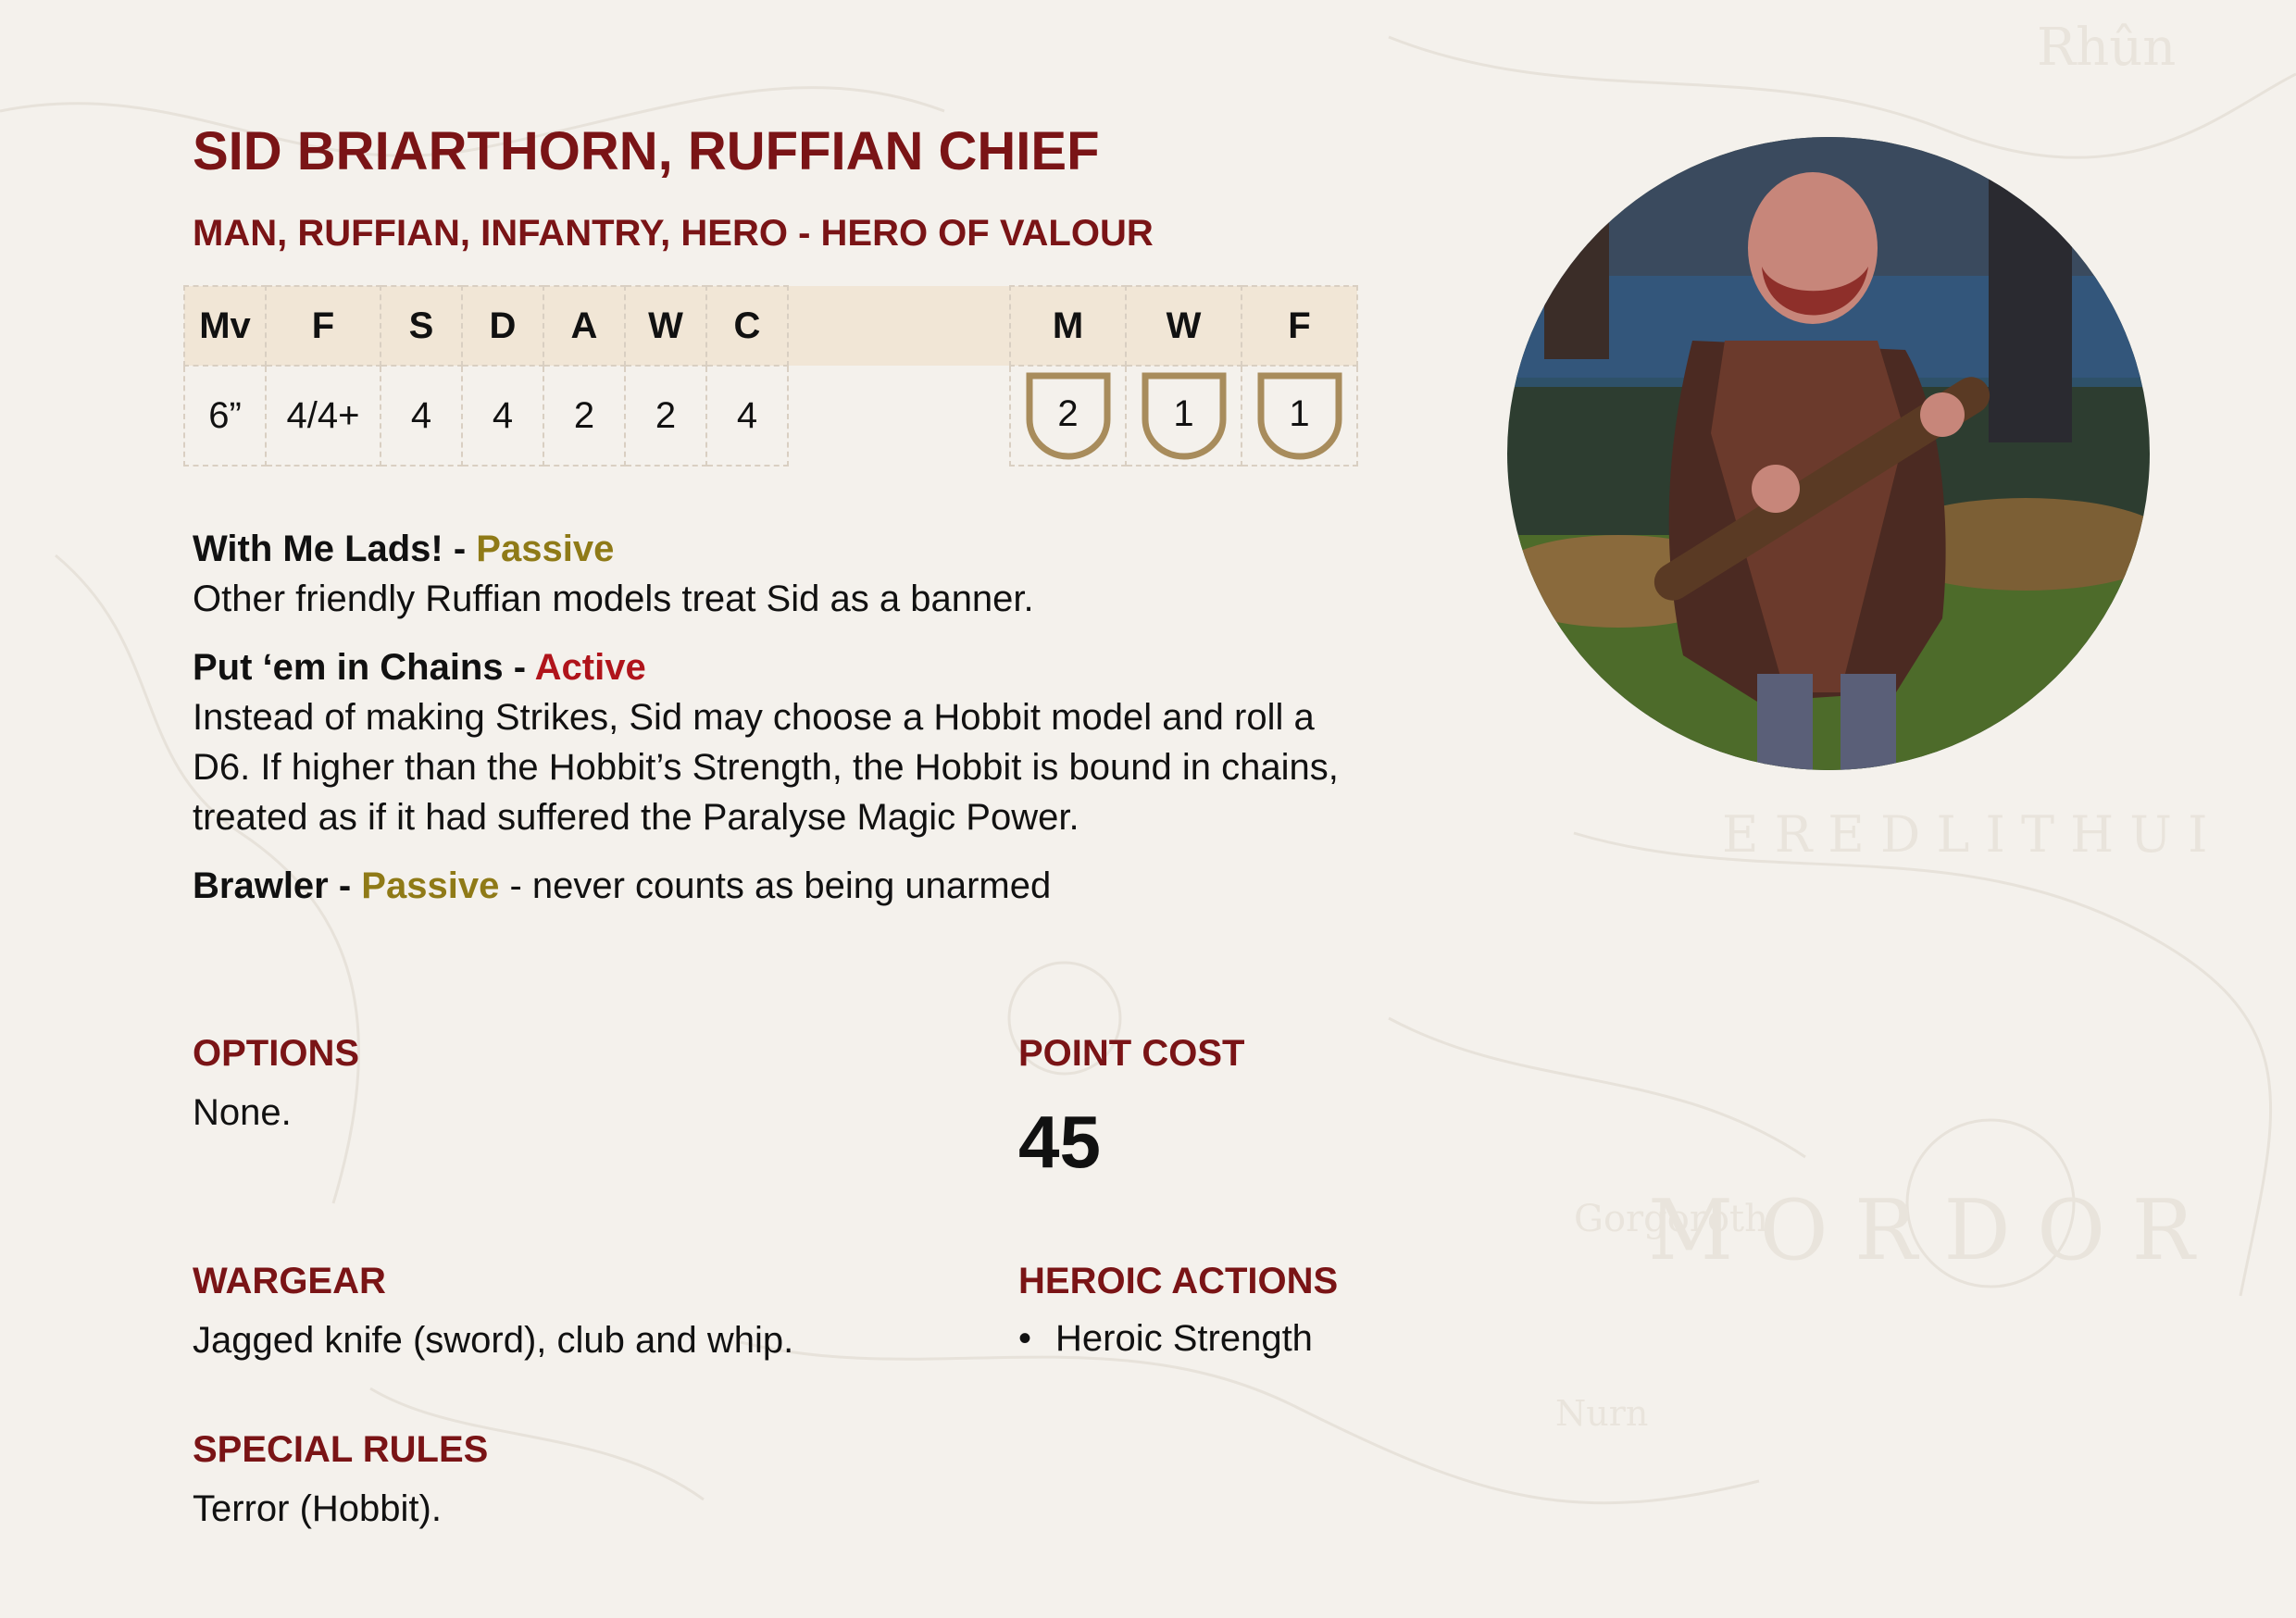 The width and height of the screenshot is (2296, 1618). What do you see at coordinates (317, 1508) in the screenshot?
I see `special-rules-text: Terror (Hobbit).` at bounding box center [317, 1508].